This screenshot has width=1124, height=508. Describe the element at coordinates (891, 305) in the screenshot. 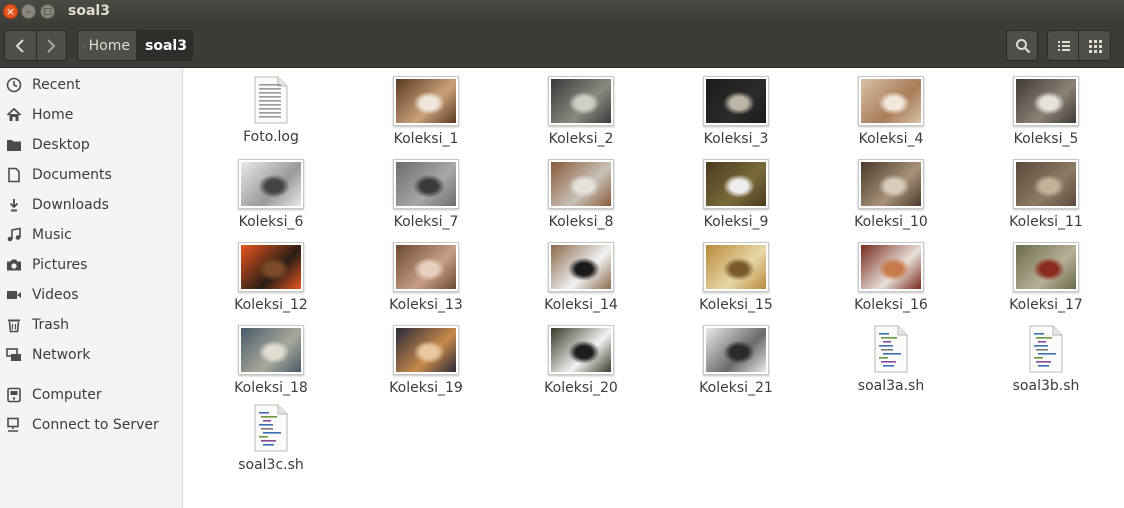

I see `file-name: Koleksi_16` at that location.